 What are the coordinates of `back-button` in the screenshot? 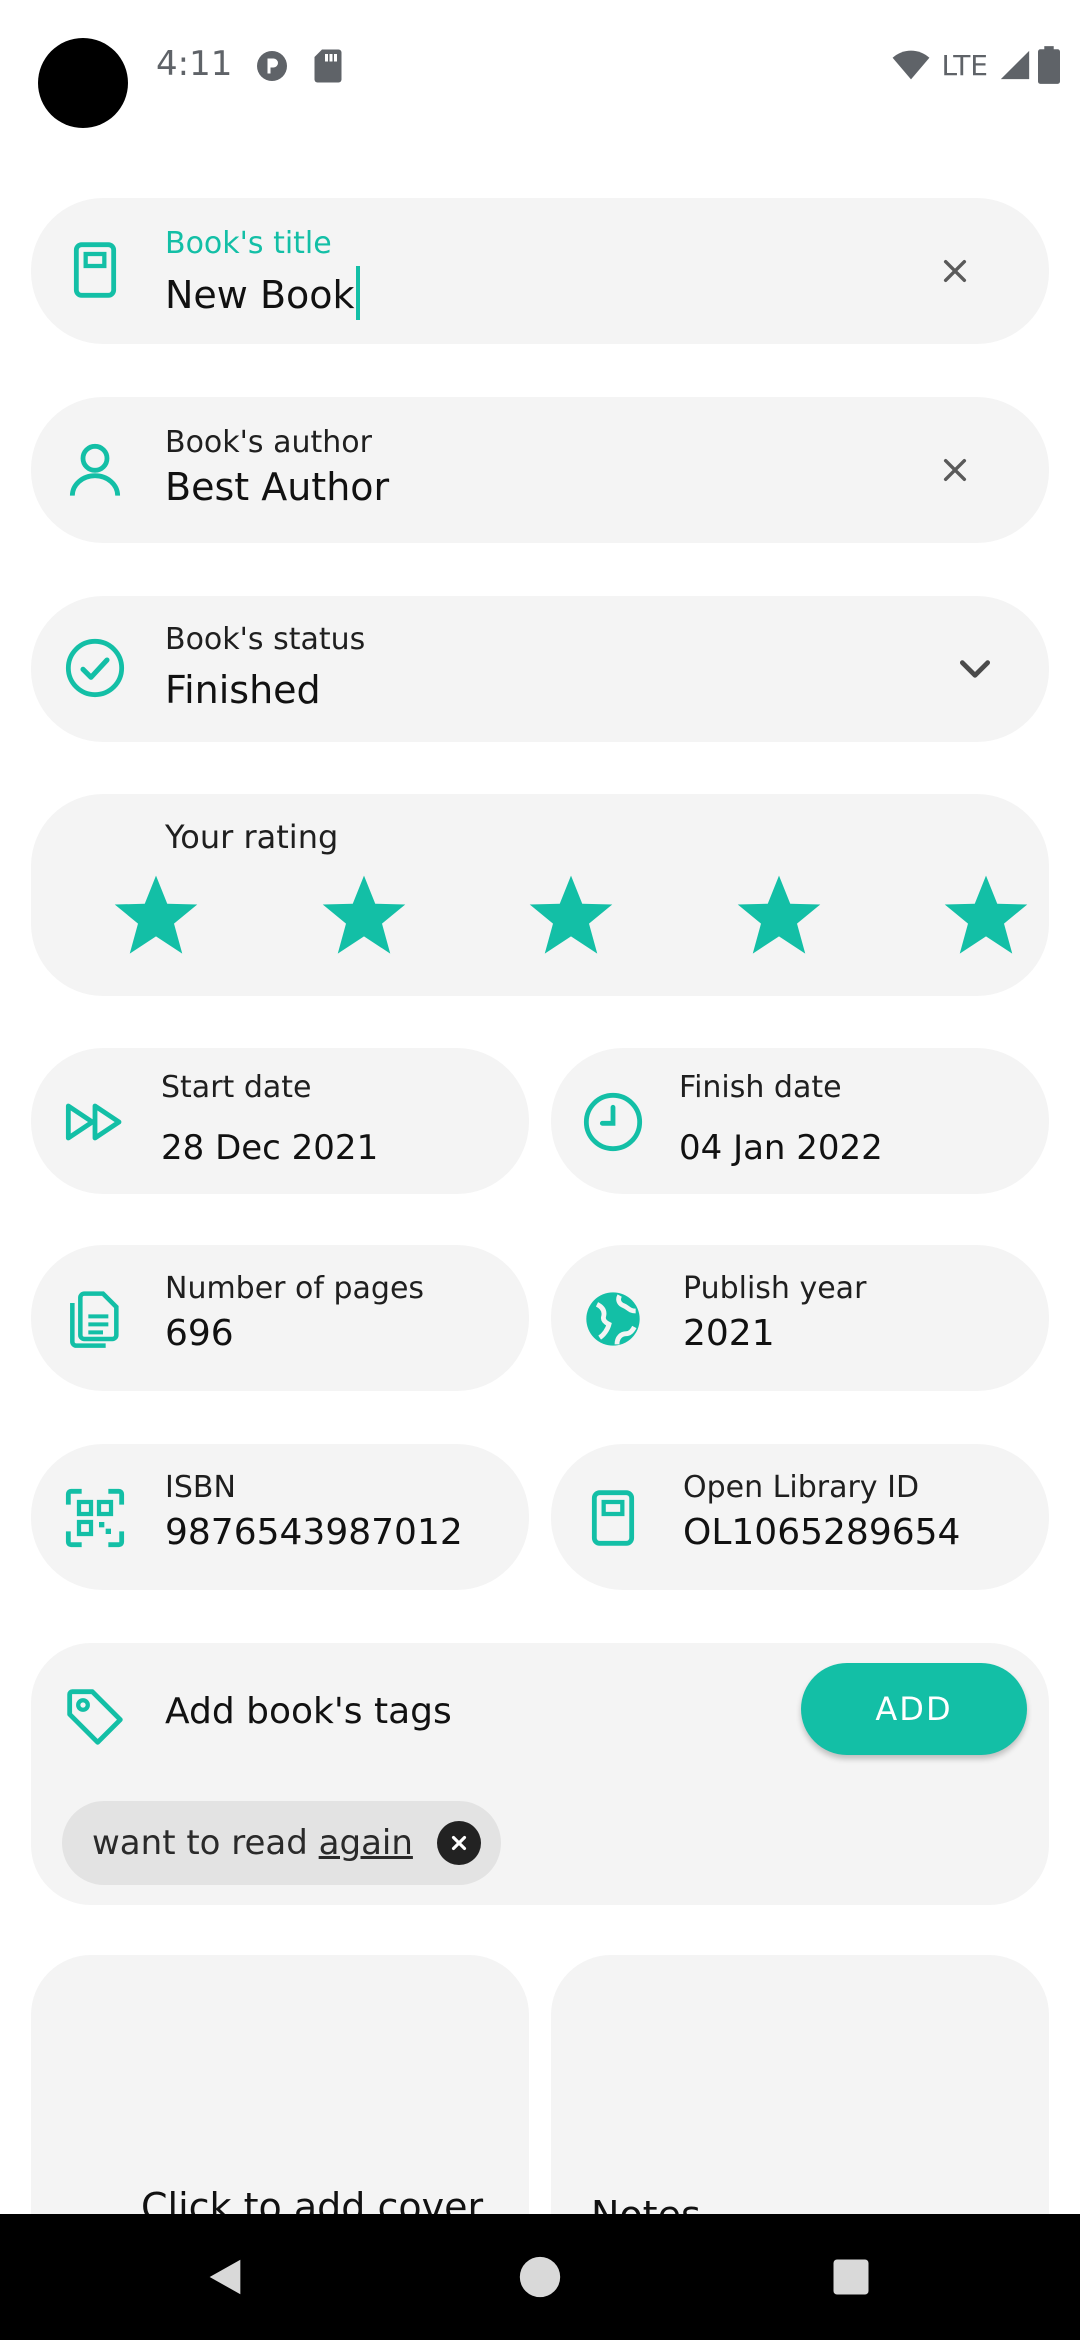 It's located at (225, 2277).